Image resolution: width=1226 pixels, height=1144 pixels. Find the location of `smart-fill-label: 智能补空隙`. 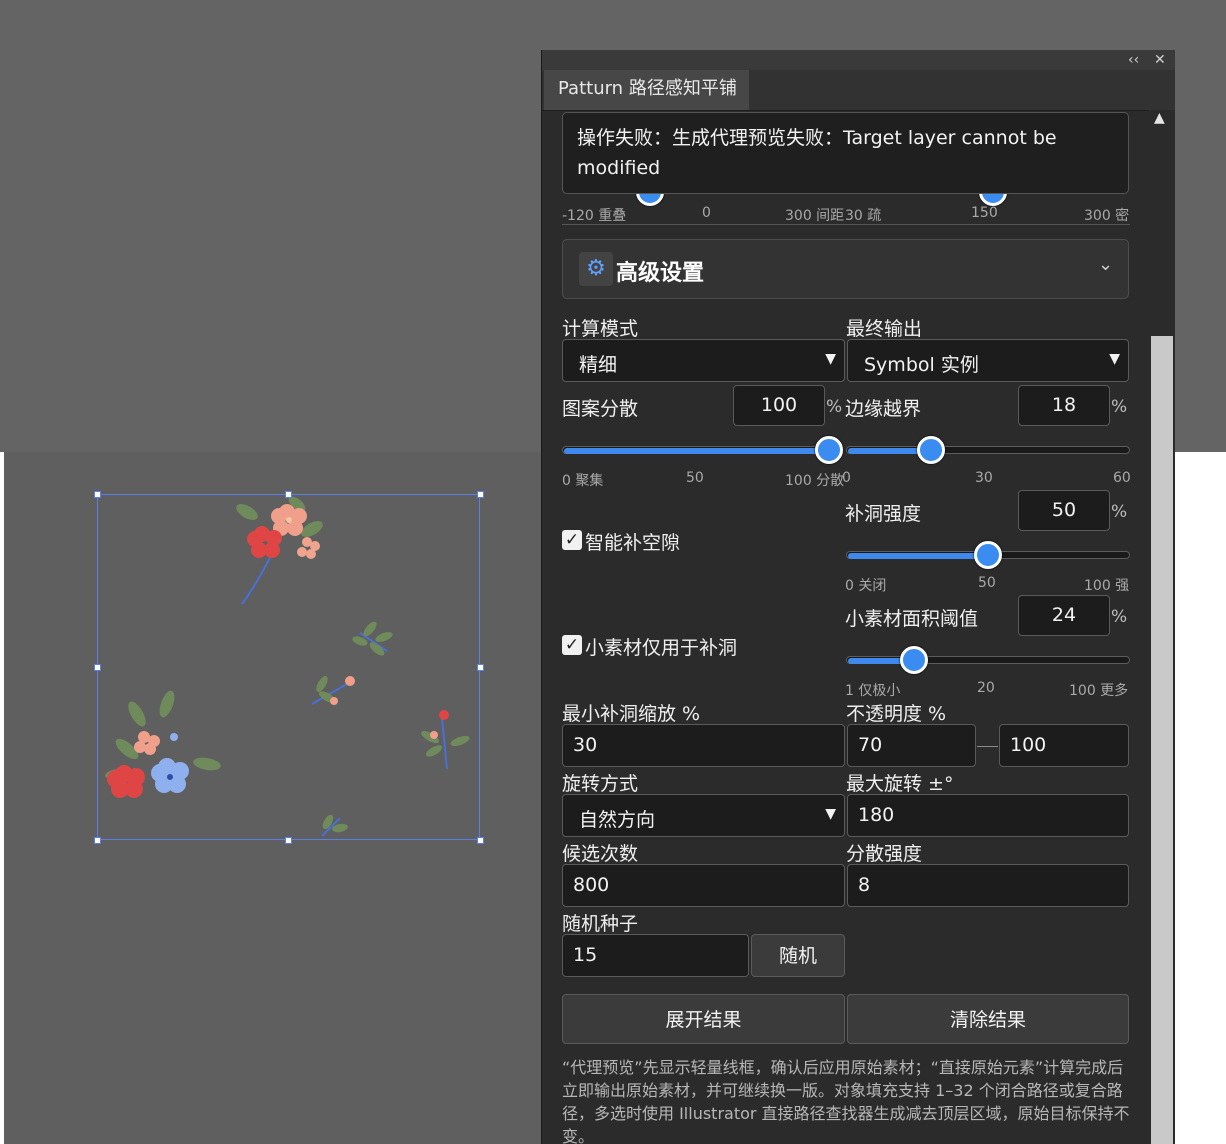

smart-fill-label: 智能补空隙 is located at coordinates (632, 541).